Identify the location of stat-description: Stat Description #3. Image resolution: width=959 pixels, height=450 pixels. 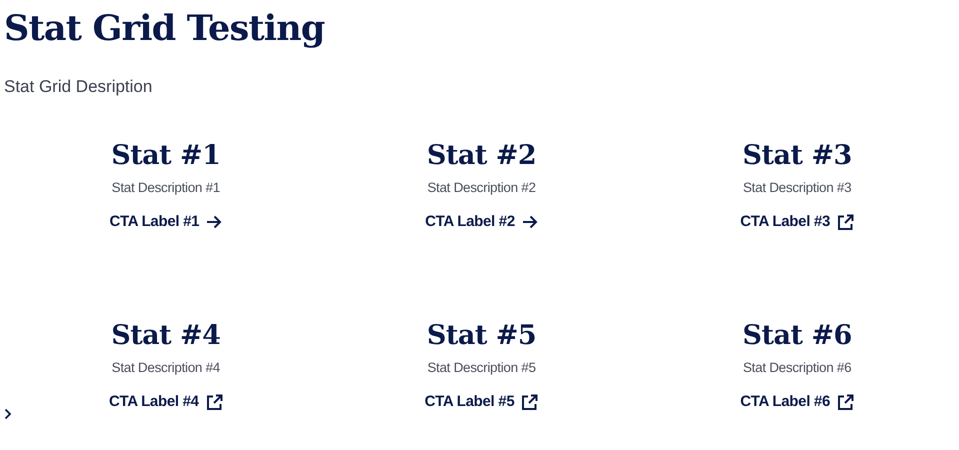
(797, 188).